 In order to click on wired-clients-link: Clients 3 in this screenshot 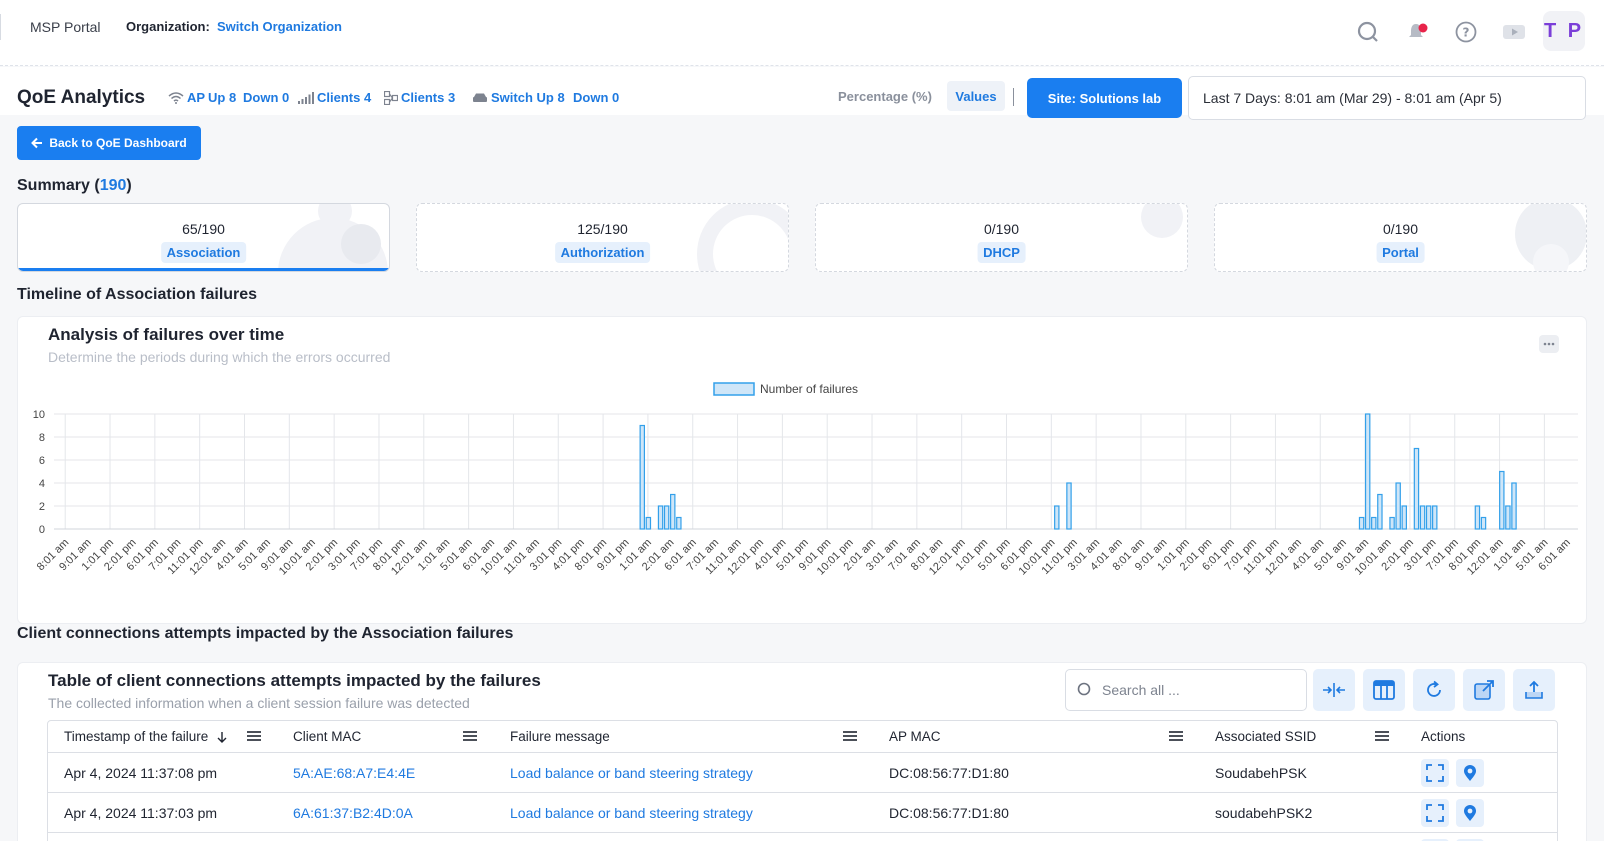, I will do `click(419, 97)`.